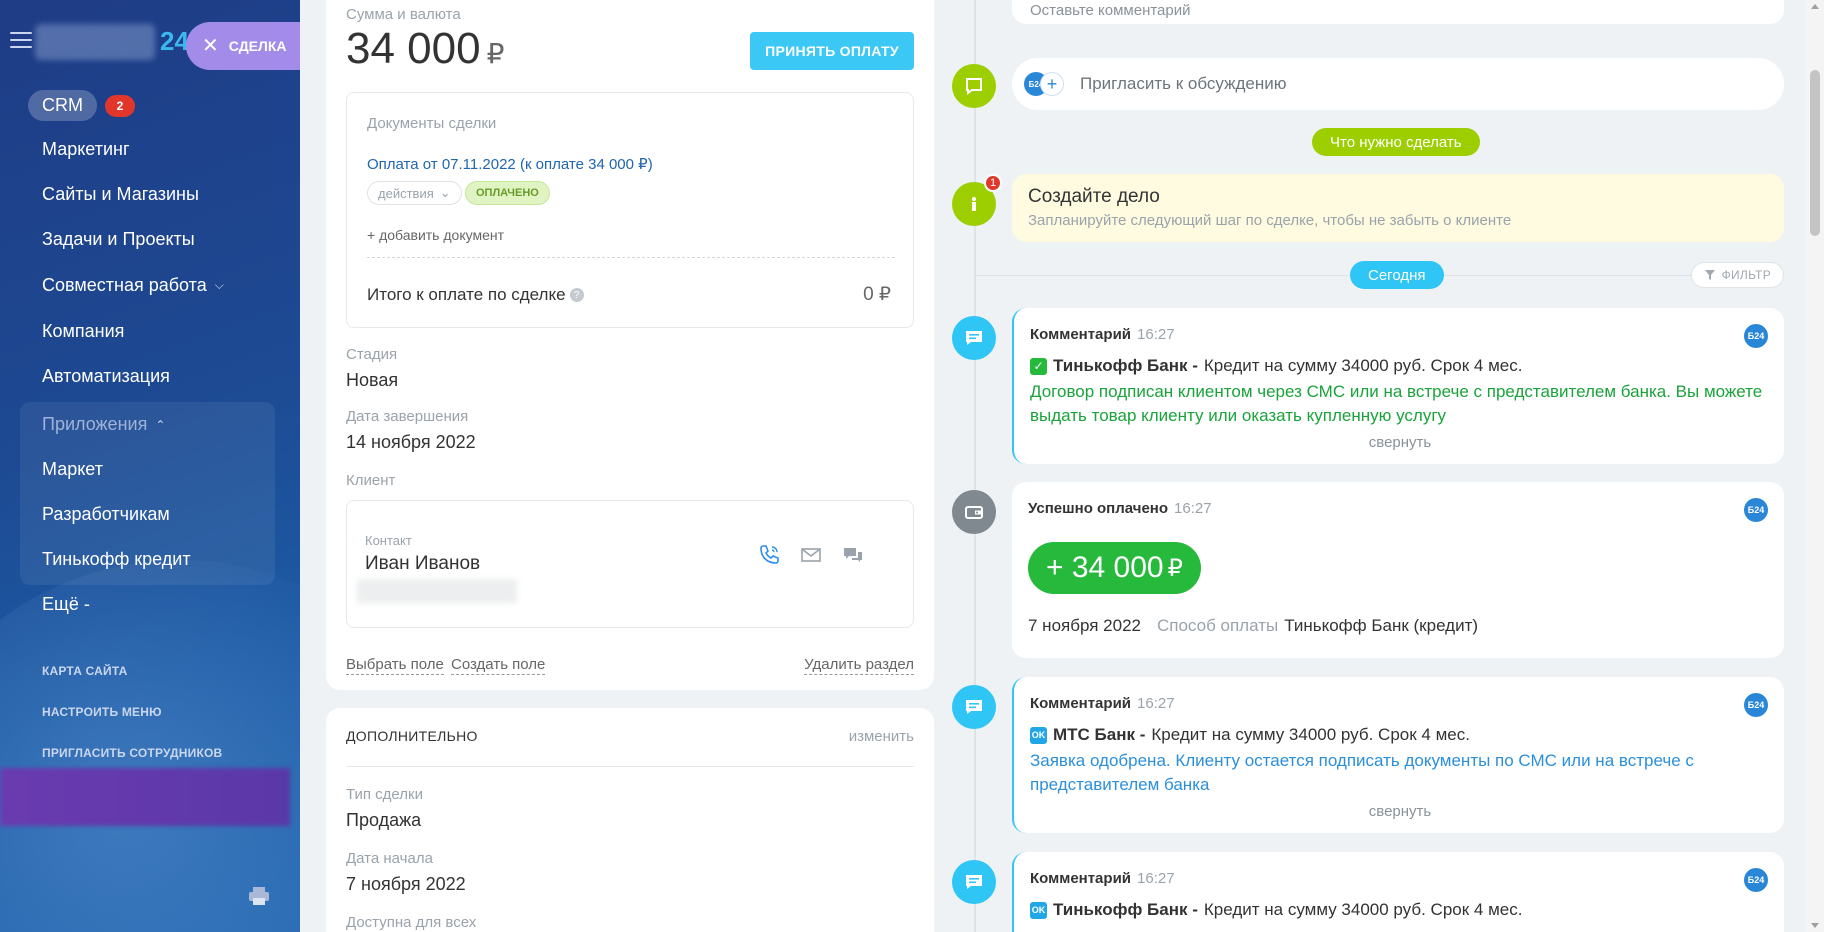  I want to click on sidebar-item-label: Ещё -, so click(66, 604).